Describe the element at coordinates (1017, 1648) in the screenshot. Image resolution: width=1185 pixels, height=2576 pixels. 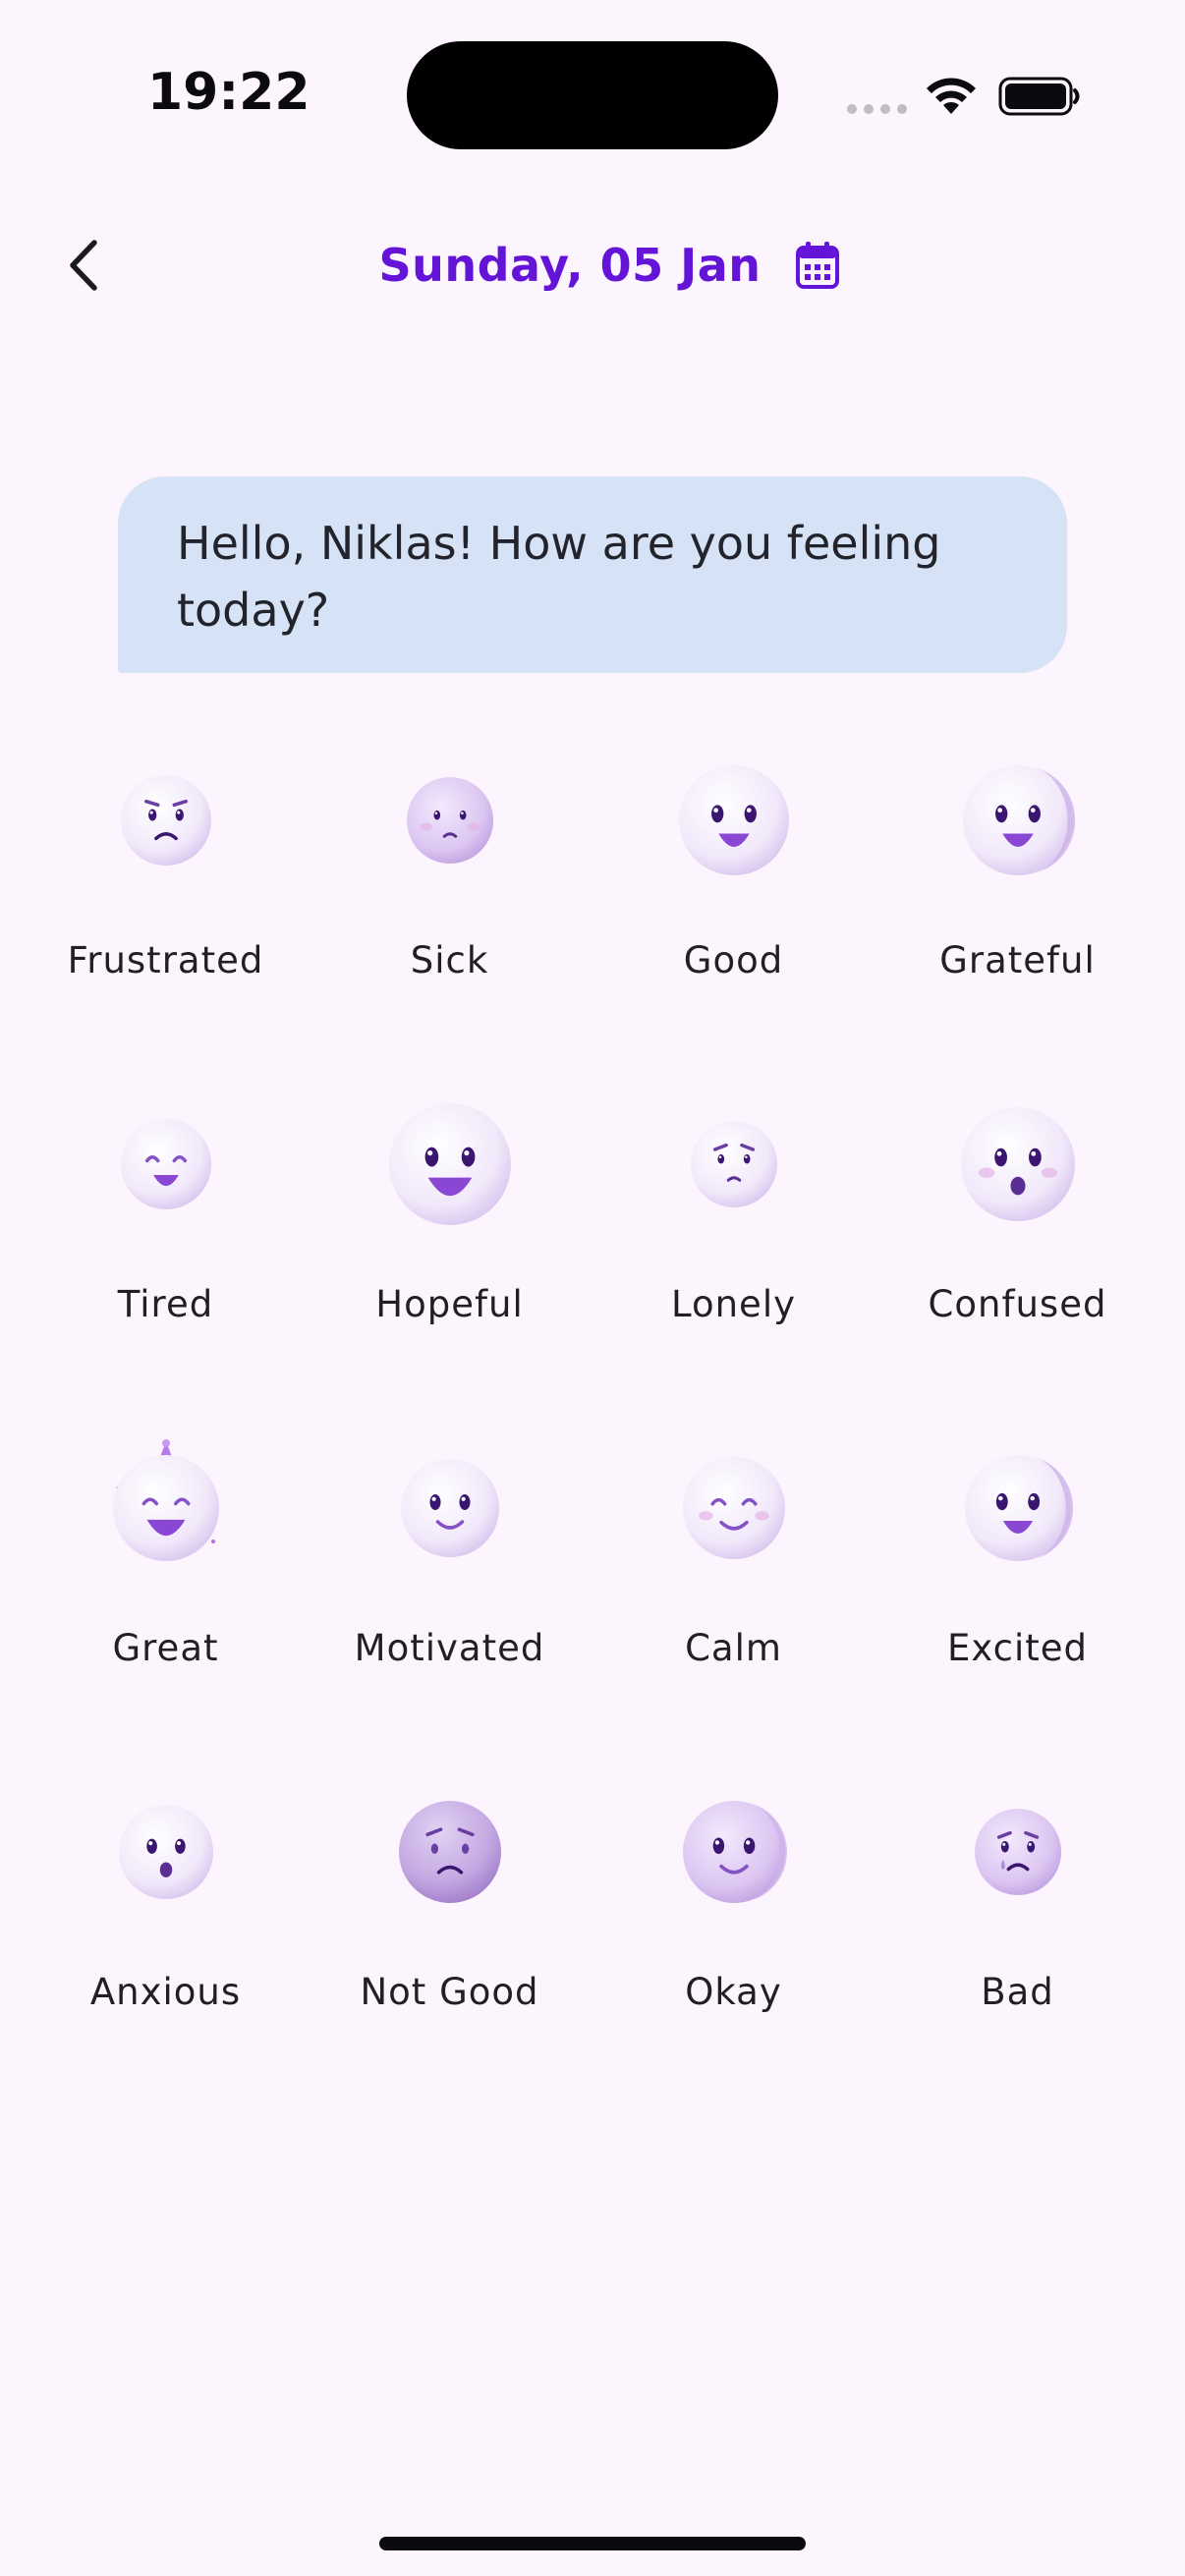
I see `mood-label: Excited` at that location.